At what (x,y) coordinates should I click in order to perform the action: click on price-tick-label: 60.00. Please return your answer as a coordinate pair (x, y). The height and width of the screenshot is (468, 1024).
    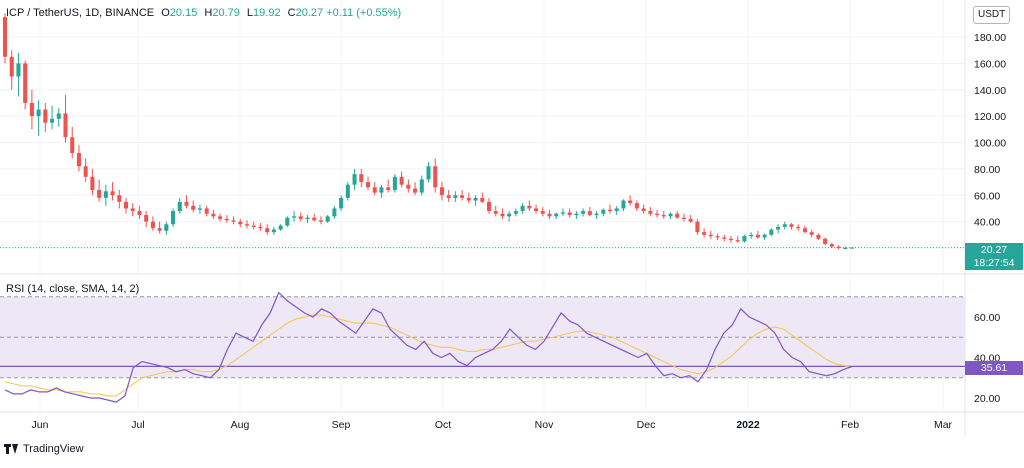
    Looking at the image, I should click on (987, 196).